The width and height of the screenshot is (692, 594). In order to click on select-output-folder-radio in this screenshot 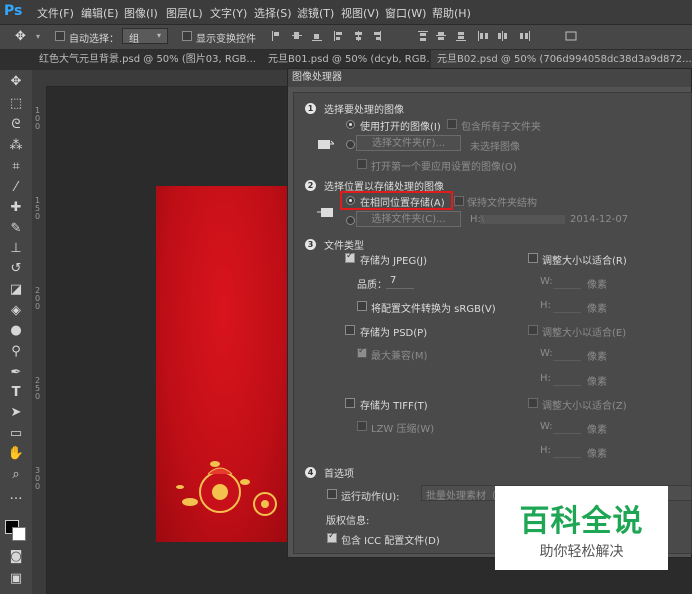, I will do `click(350, 220)`.